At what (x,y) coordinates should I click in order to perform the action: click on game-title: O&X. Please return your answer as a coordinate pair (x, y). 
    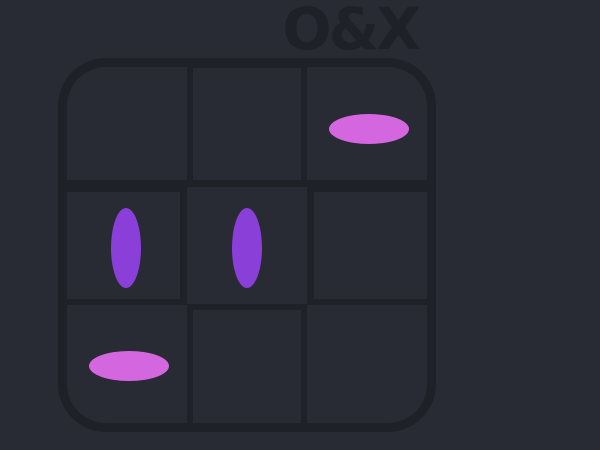
    Looking at the image, I should click on (351, 31).